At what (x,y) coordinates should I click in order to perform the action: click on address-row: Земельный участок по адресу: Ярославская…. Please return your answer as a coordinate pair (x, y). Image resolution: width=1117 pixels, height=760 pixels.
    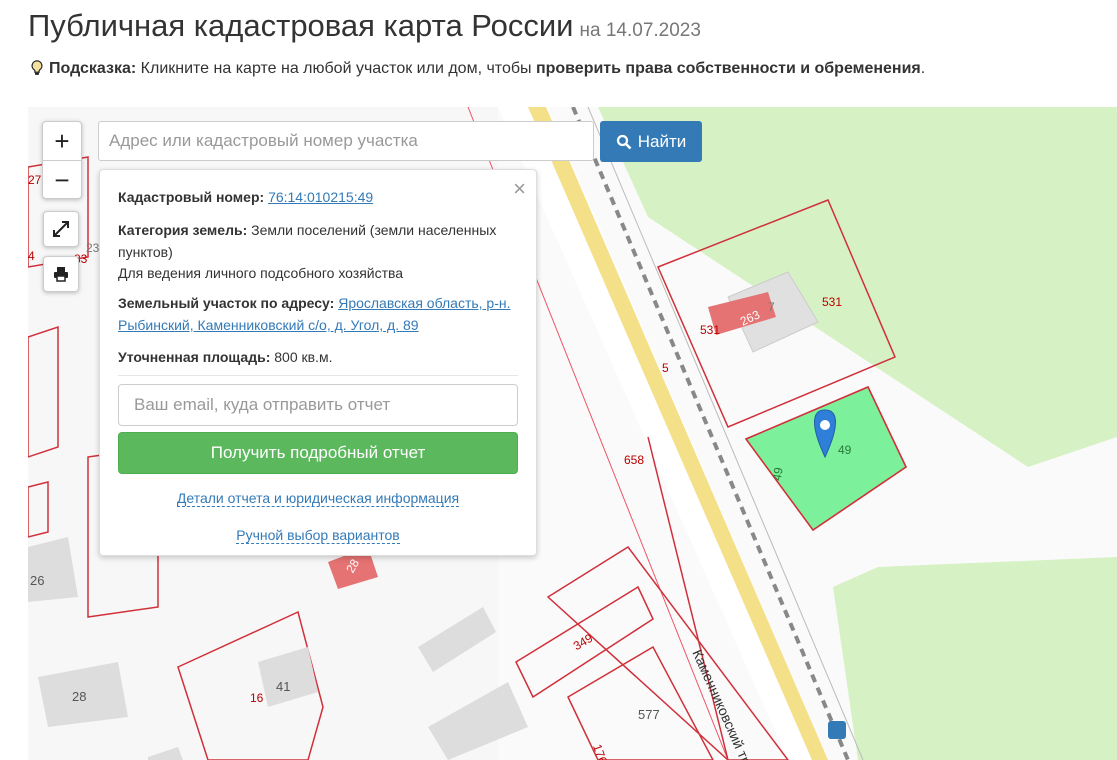
    Looking at the image, I should click on (319, 314).